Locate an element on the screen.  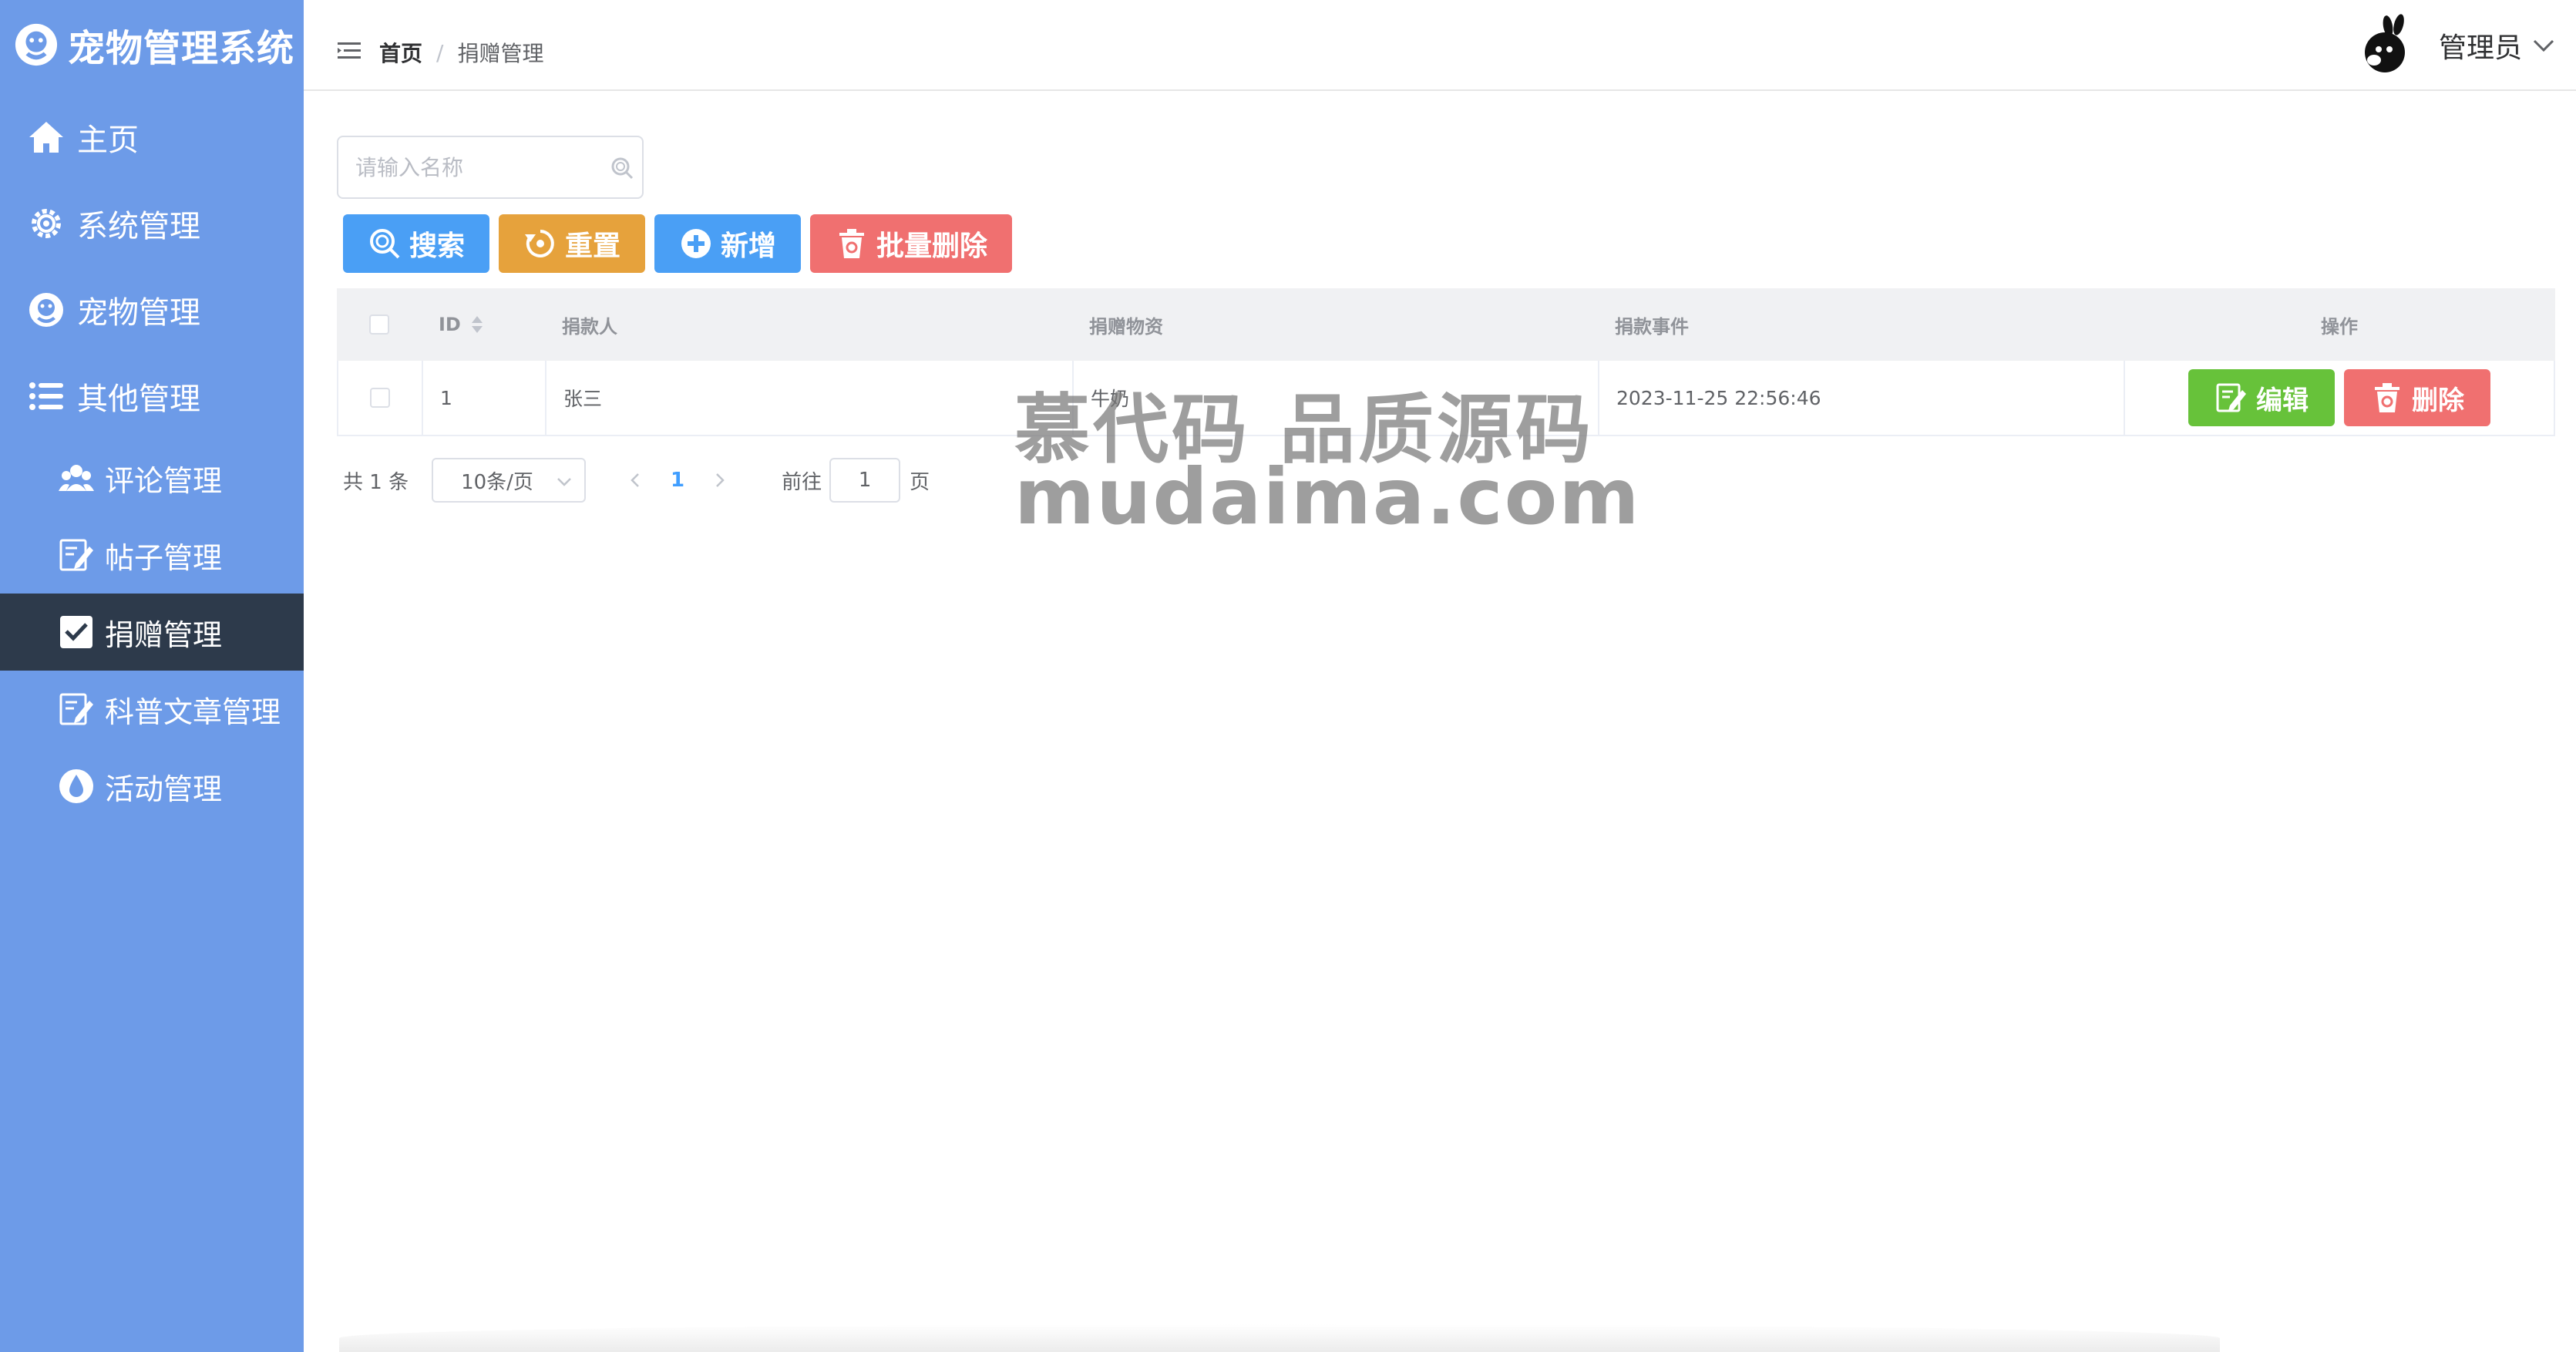
header-ops: 操作 is located at coordinates (2339, 324).